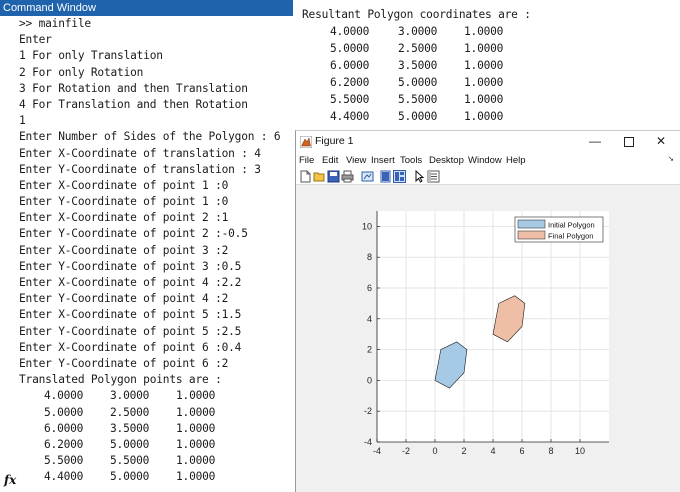 Image resolution: width=680 pixels, height=492 pixels. I want to click on result-row: 6.0000 3.5000 1.0000, so click(491, 65).